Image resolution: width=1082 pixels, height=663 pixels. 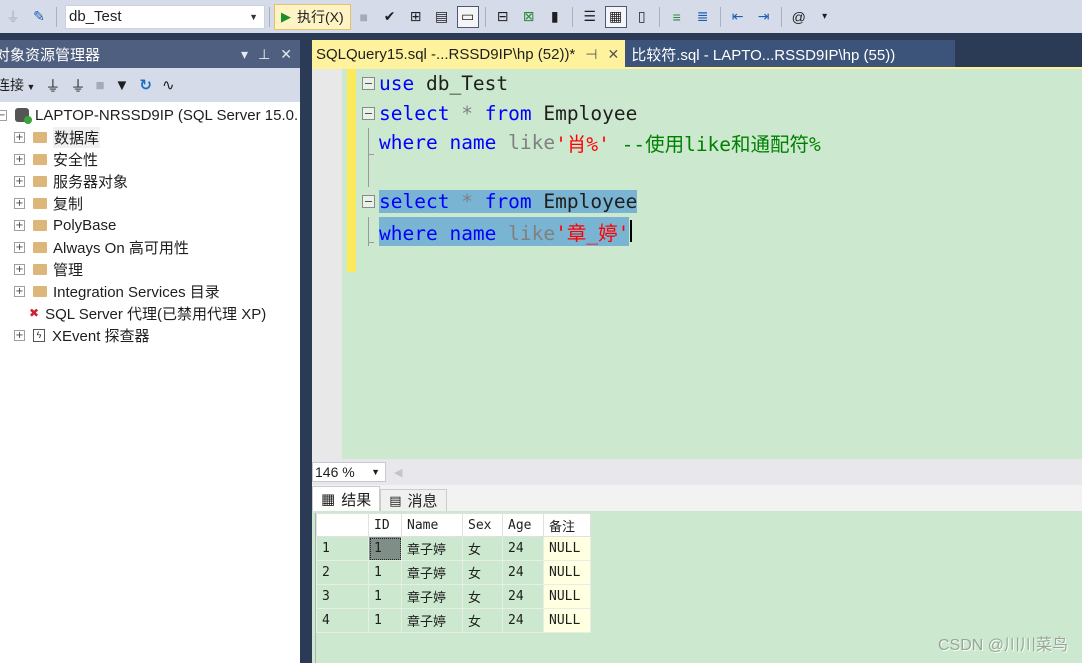 I want to click on row-number-header, so click(x=342, y=525).